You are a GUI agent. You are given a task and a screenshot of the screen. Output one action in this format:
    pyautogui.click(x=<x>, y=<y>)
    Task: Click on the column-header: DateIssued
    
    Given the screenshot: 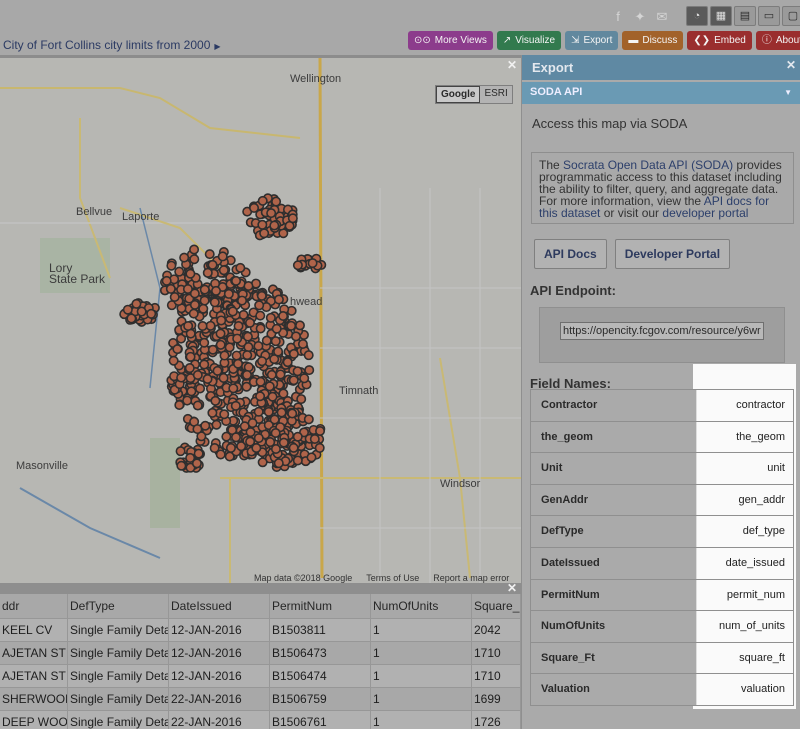 What is the action you would take?
    pyautogui.click(x=219, y=606)
    